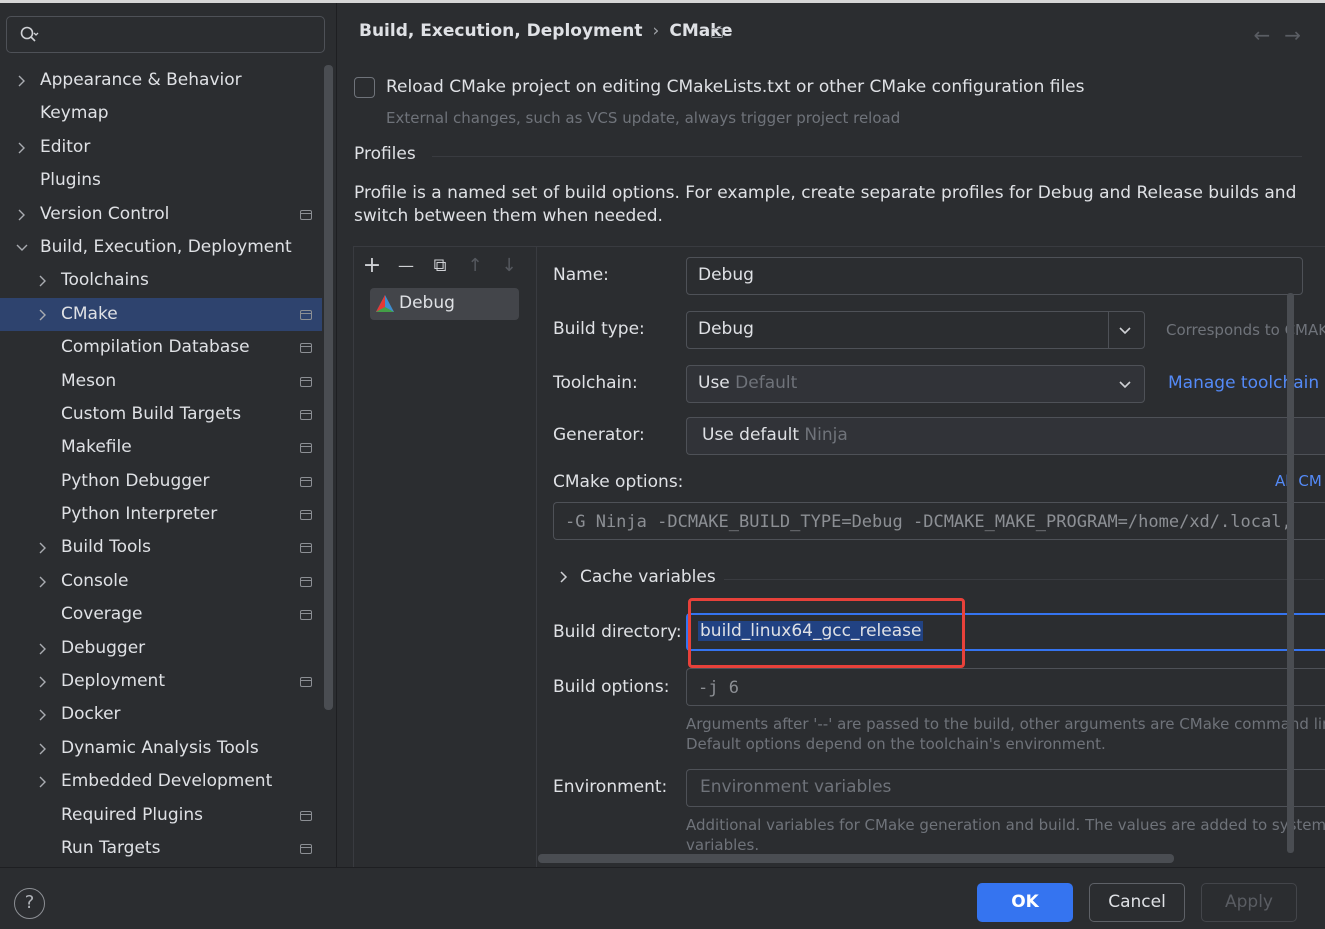  I want to click on breadcrumb: Build, Execution, Deployment › CMake, so click(546, 31).